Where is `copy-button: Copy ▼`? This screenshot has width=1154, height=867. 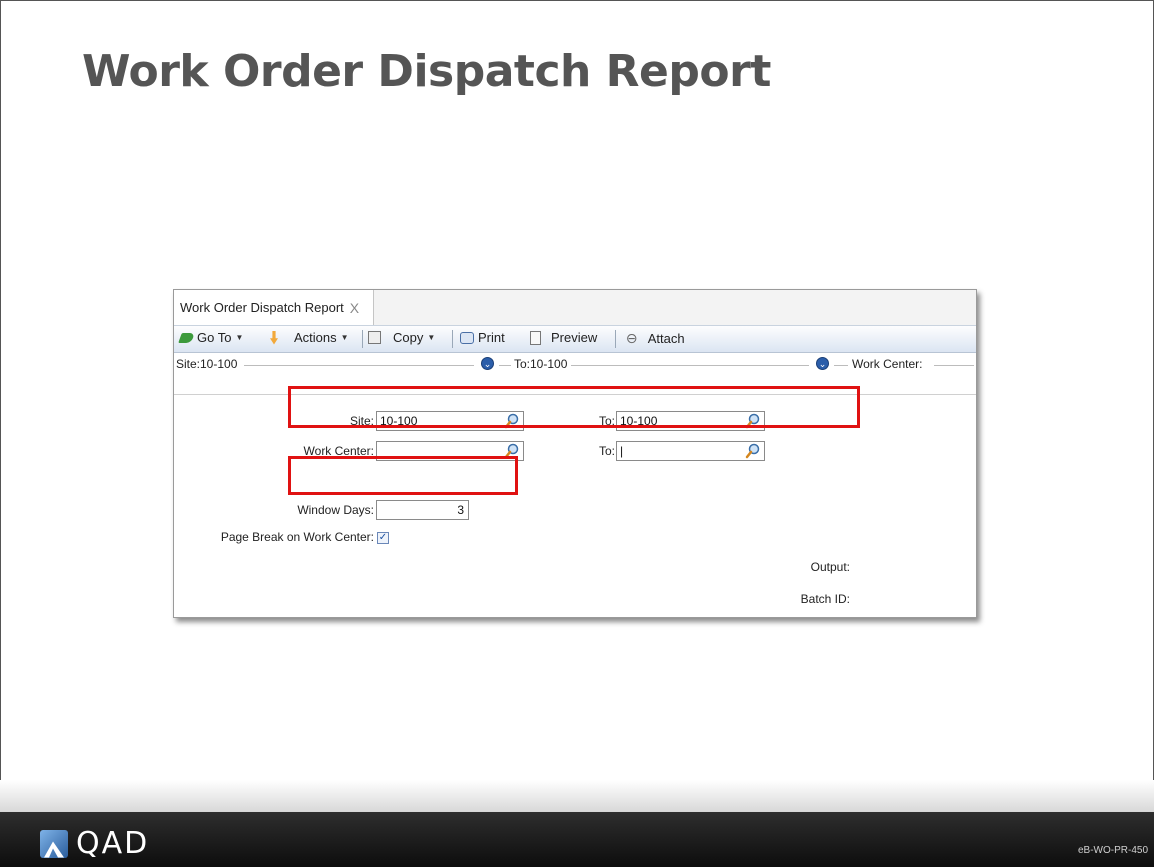 copy-button: Copy ▼ is located at coordinates (401, 337).